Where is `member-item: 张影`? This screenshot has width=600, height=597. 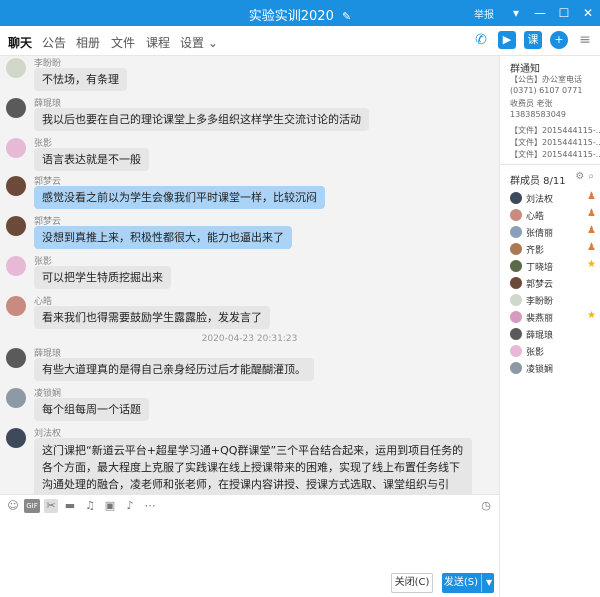
member-item: 张影 is located at coordinates (553, 351).